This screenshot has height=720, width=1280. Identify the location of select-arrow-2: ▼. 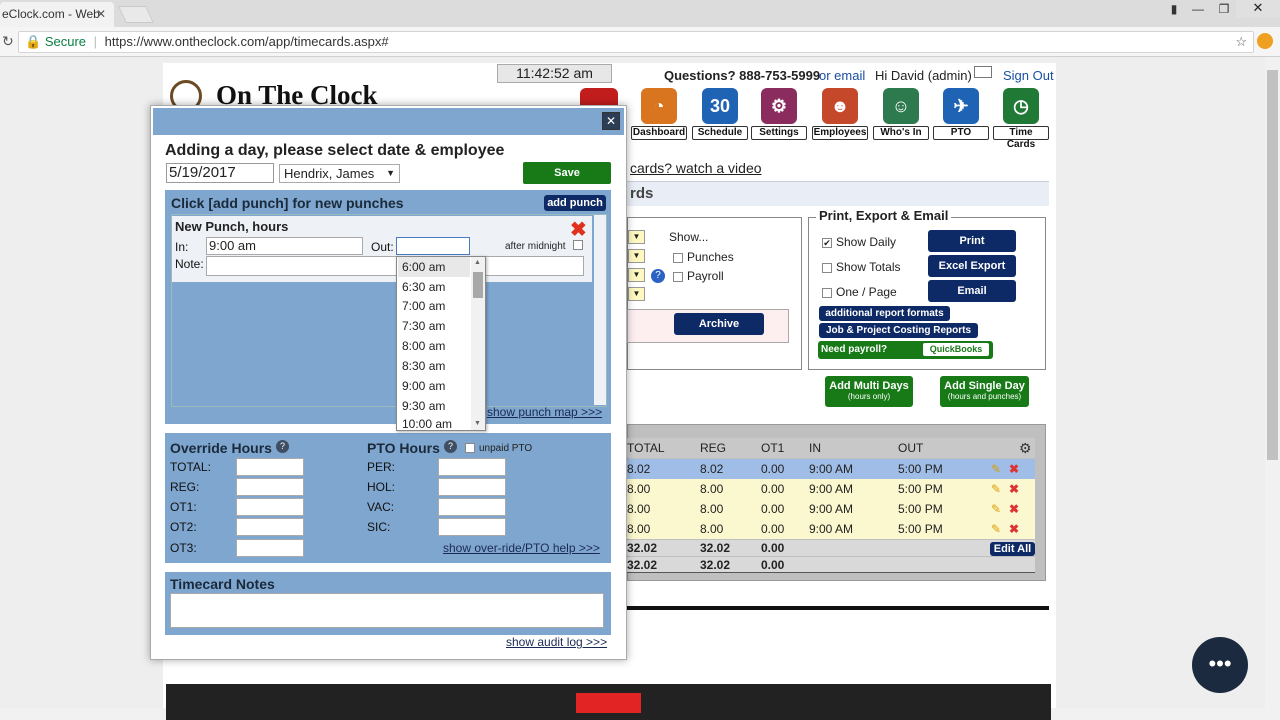
(636, 256).